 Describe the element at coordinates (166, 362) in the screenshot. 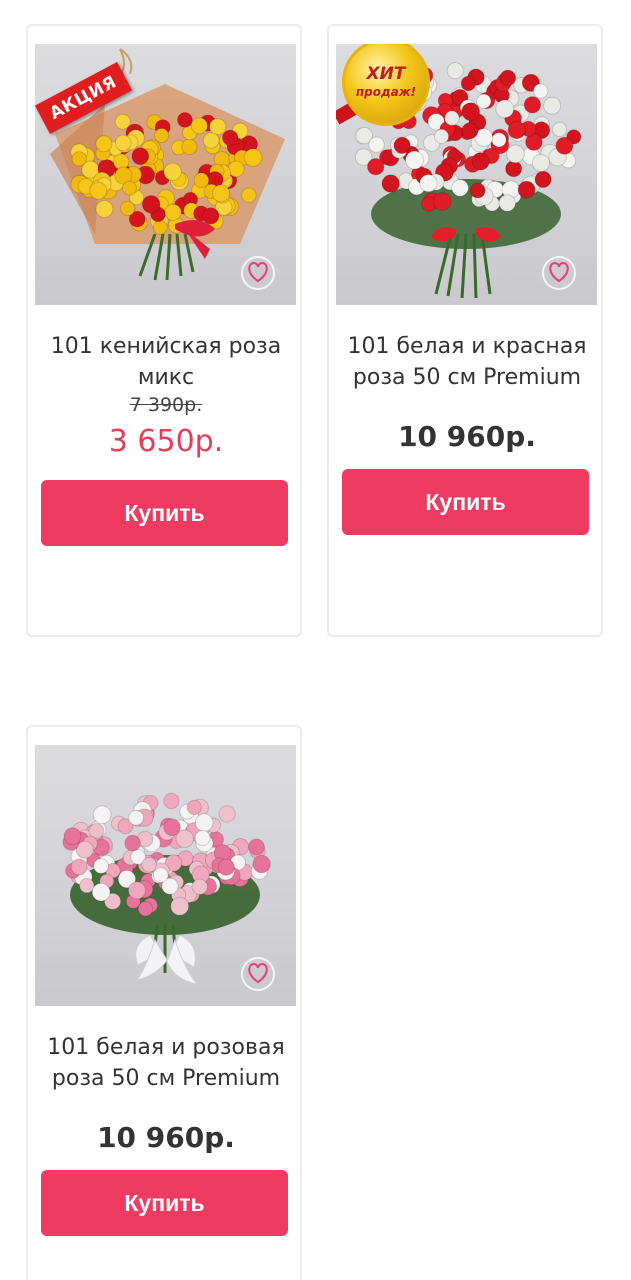

I see `product-title: 101 кенийская роза микс` at that location.